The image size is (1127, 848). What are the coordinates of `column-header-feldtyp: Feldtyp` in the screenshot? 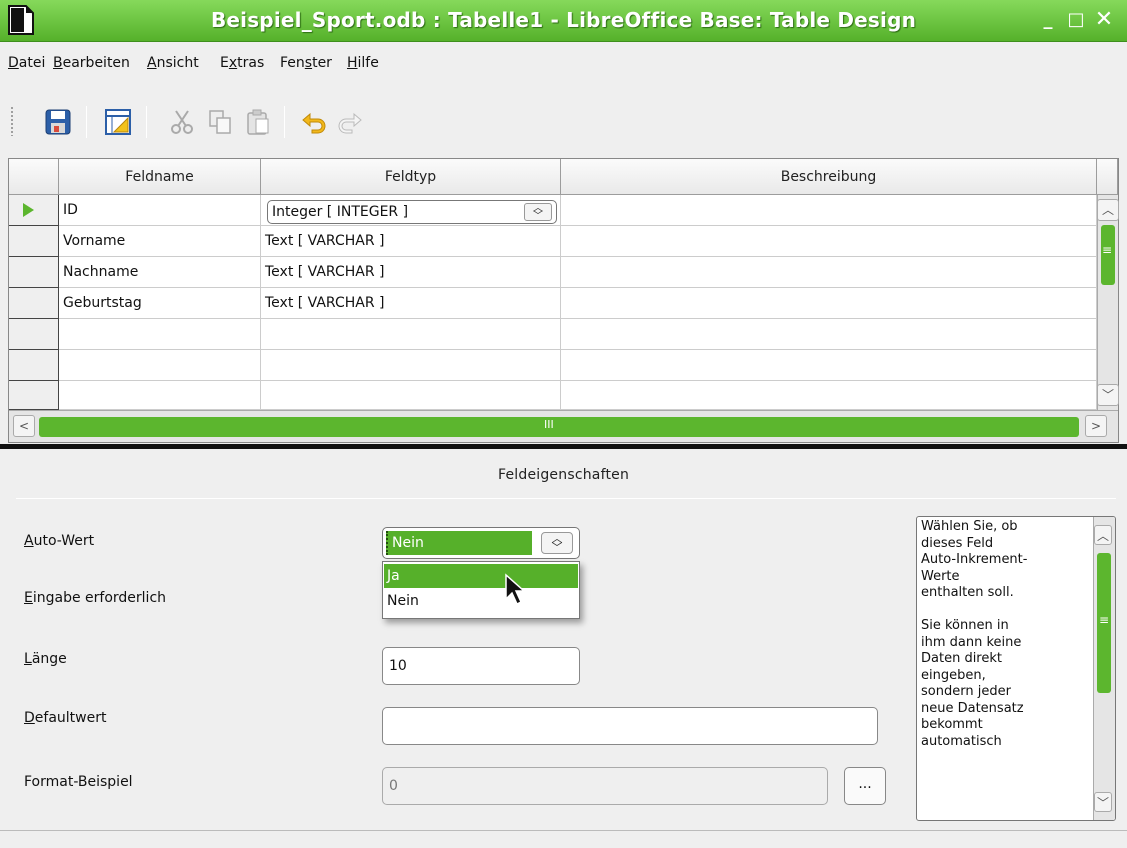 It's located at (411, 177).